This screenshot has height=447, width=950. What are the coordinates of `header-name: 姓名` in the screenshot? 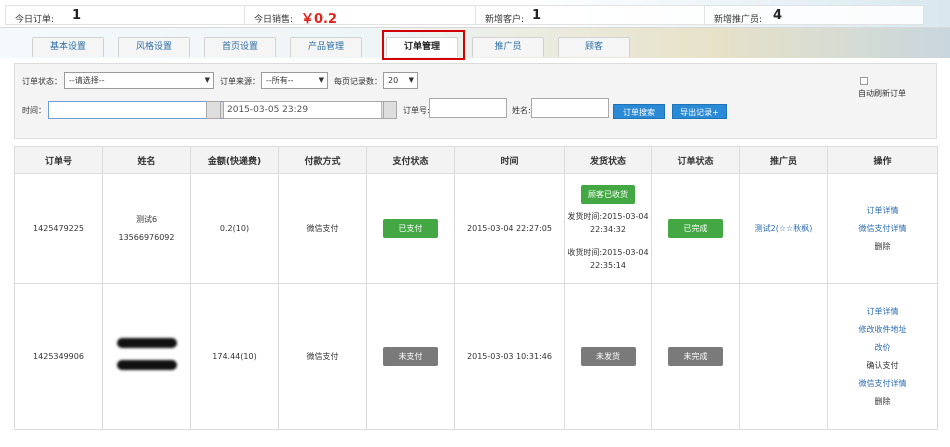 It's located at (146, 160).